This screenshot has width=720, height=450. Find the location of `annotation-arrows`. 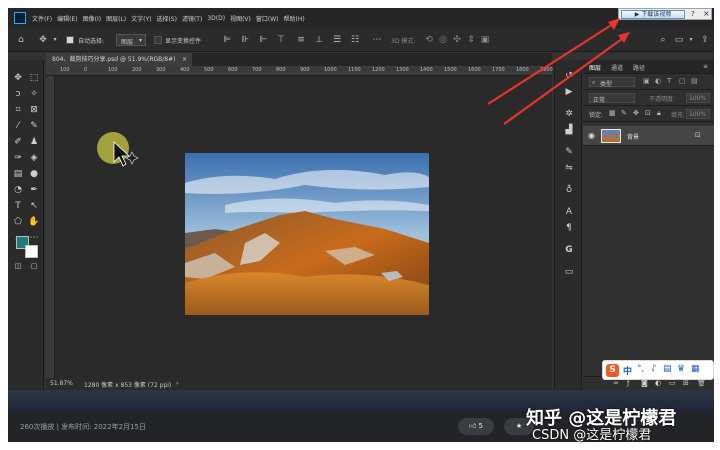

annotation-arrows is located at coordinates (558, 71).